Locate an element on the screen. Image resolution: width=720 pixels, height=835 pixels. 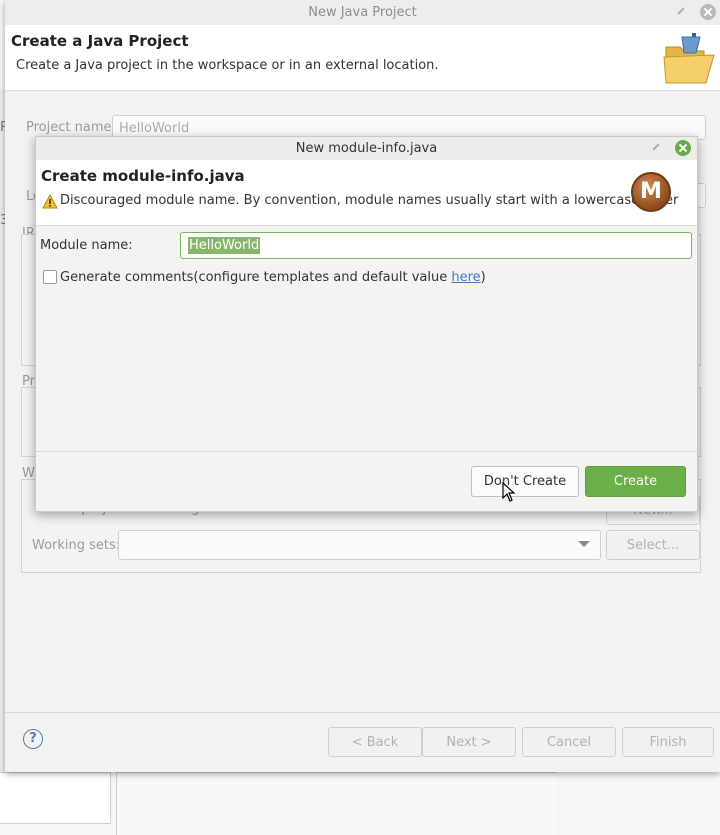
ide-background-panel-right is located at coordinates (336, 803).